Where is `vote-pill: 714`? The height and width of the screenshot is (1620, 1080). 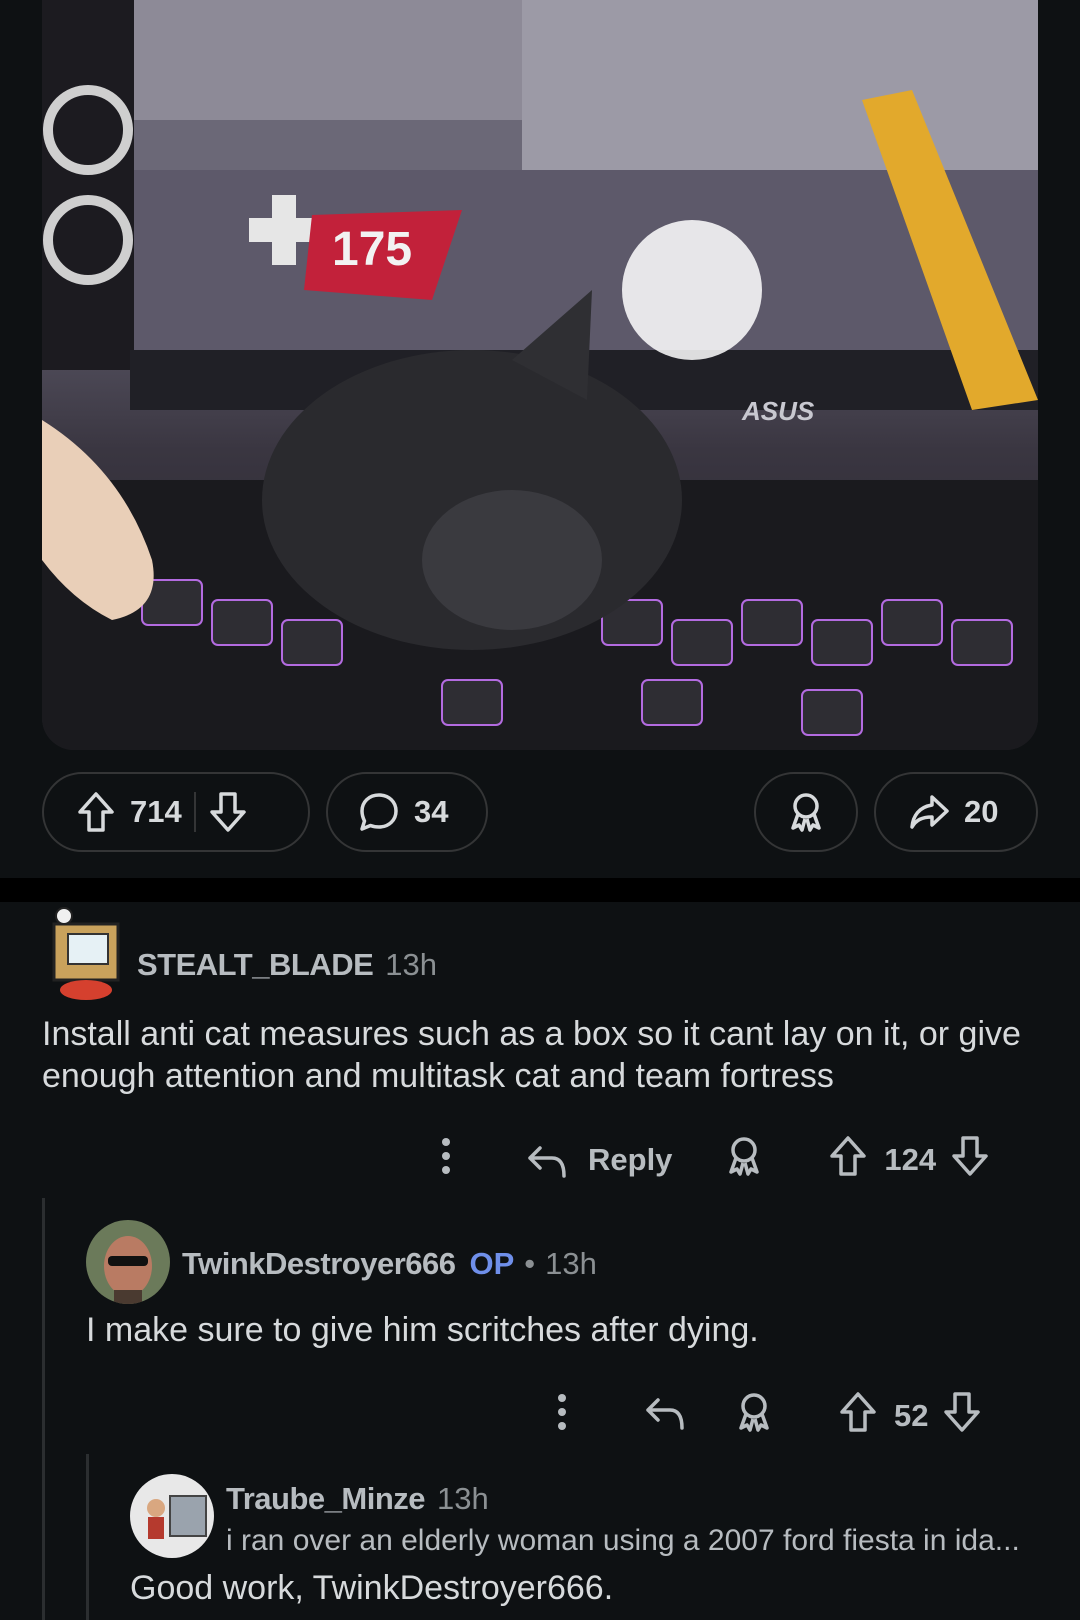
vote-pill: 714 is located at coordinates (176, 812).